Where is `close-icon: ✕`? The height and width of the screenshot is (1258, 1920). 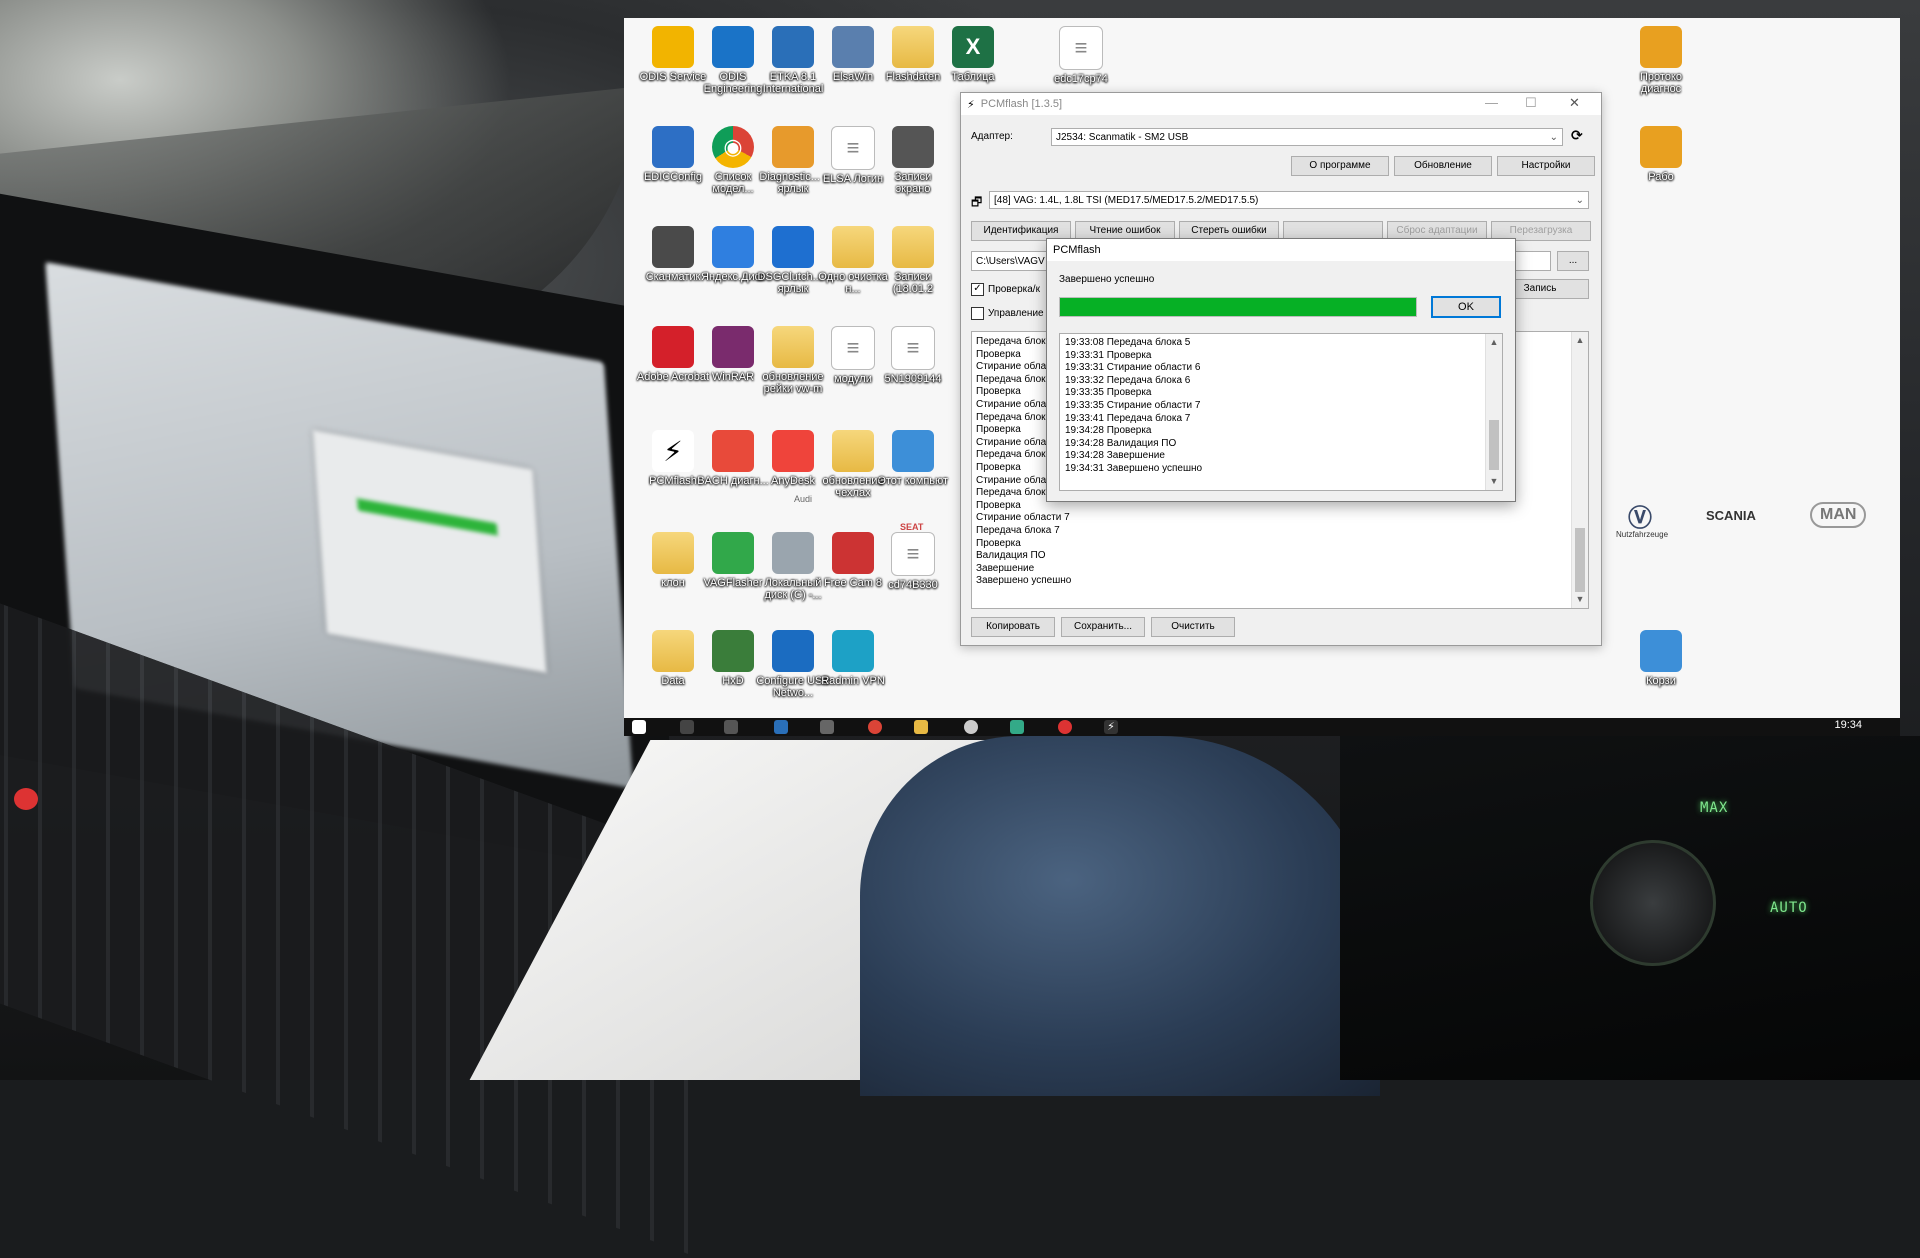
close-icon: ✕ is located at coordinates (1574, 103).